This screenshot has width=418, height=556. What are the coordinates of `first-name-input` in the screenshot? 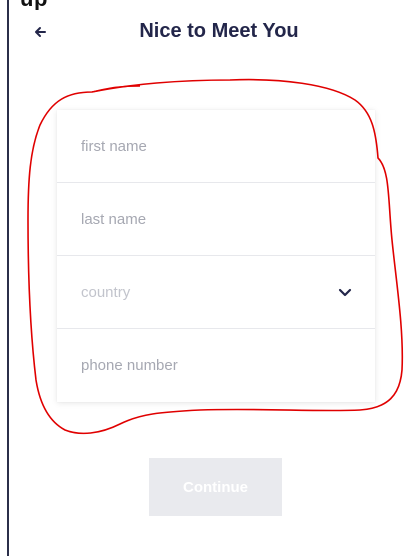 It's located at (211, 146).